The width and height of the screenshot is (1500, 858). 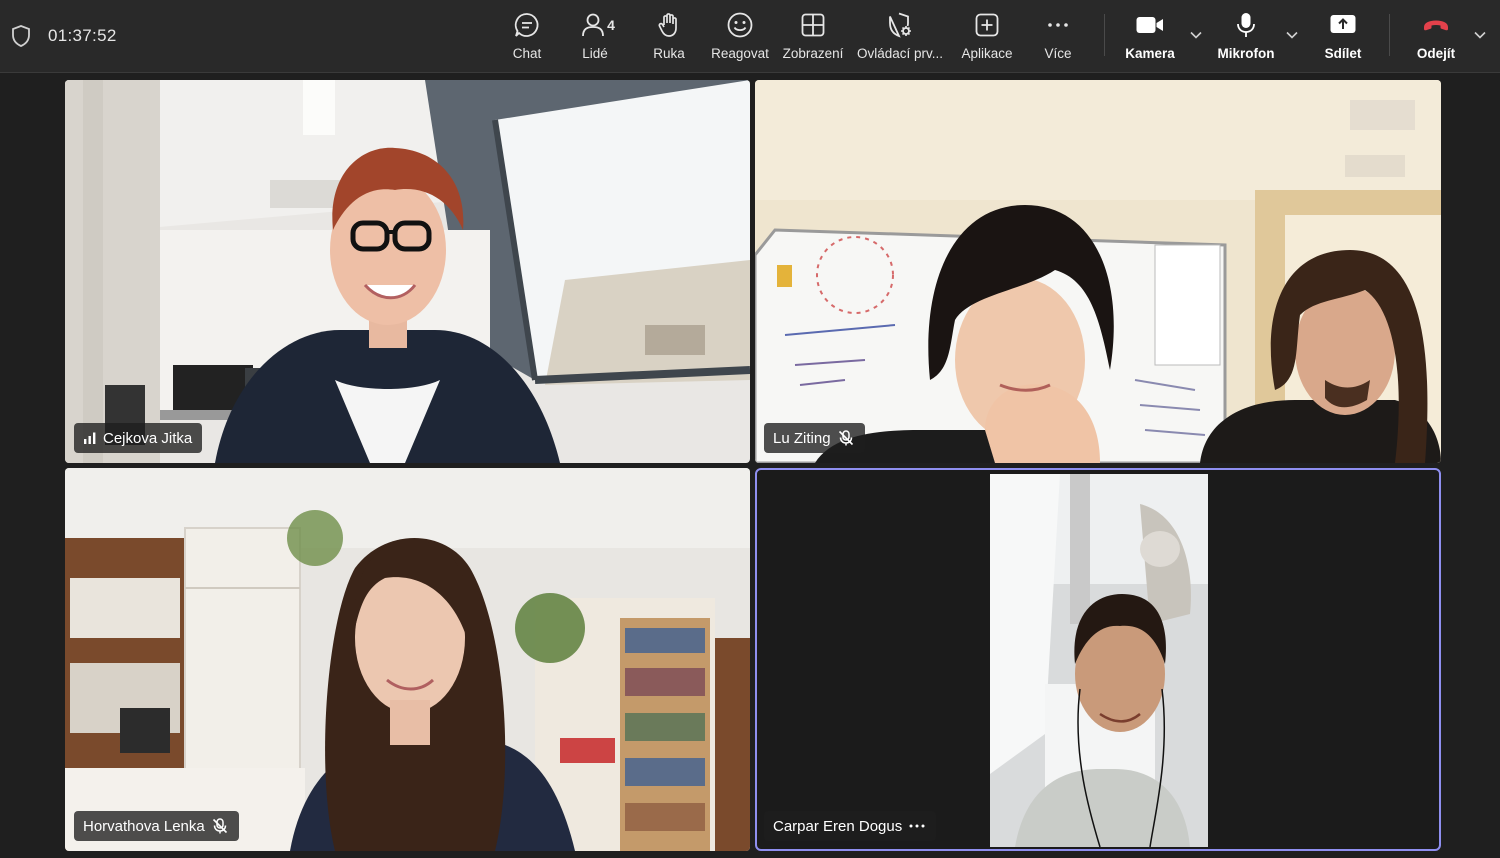 What do you see at coordinates (1150, 53) in the screenshot?
I see `camera-label: Kamera` at bounding box center [1150, 53].